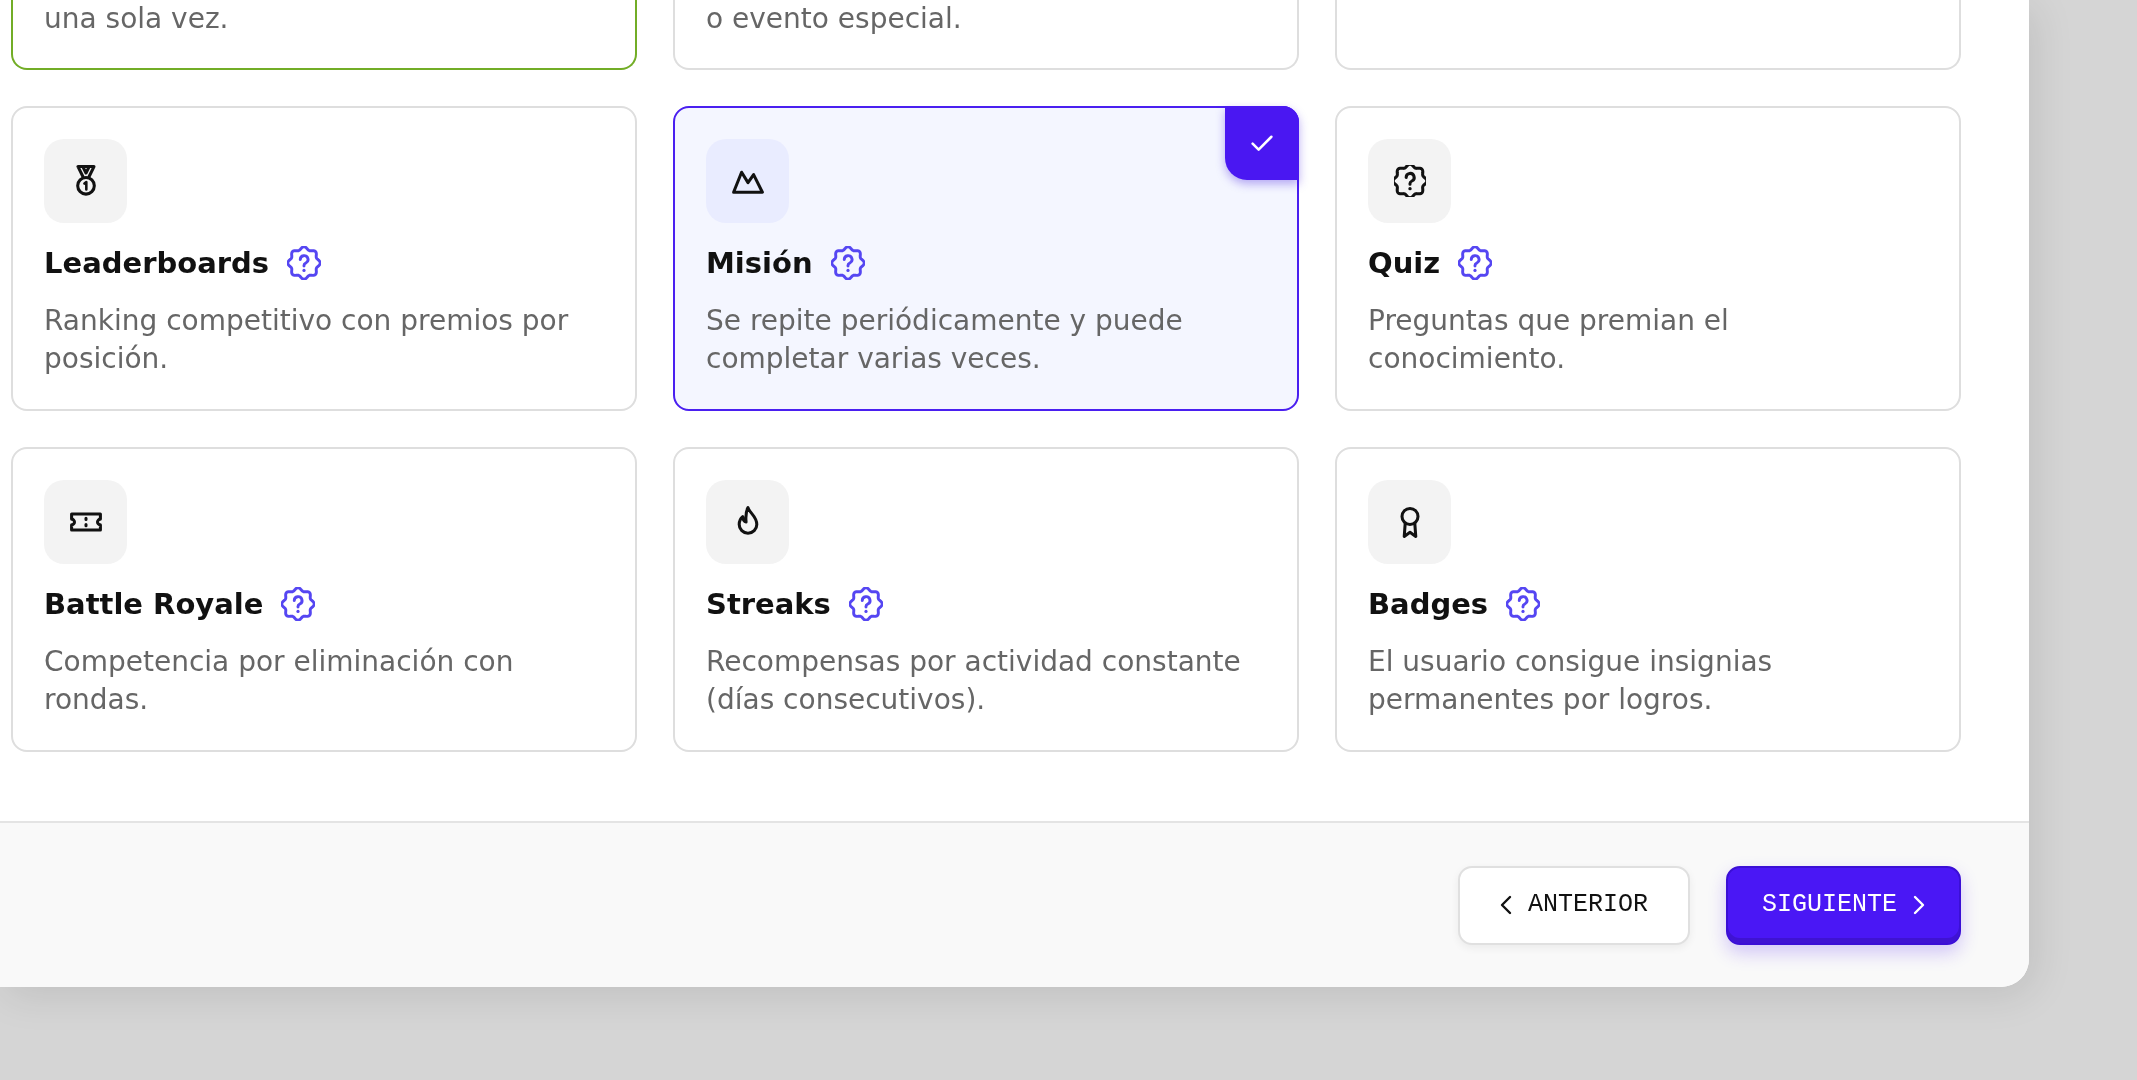  Describe the element at coordinates (759, 263) in the screenshot. I see `card-title: Misión` at that location.